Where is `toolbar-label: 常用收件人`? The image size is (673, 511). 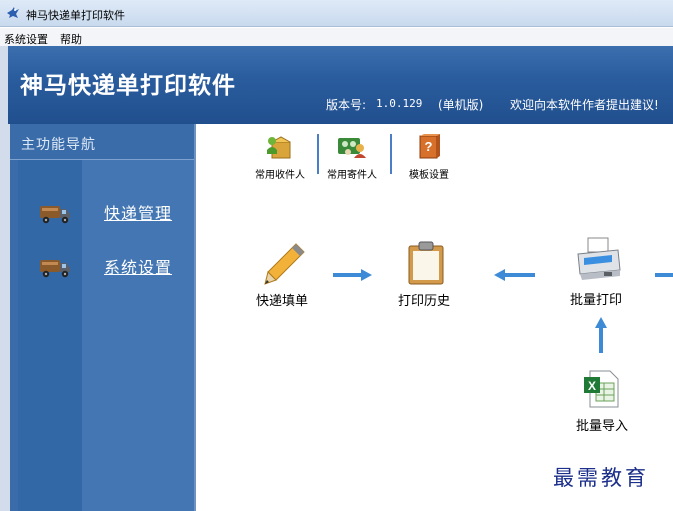 toolbar-label: 常用收件人 is located at coordinates (280, 175).